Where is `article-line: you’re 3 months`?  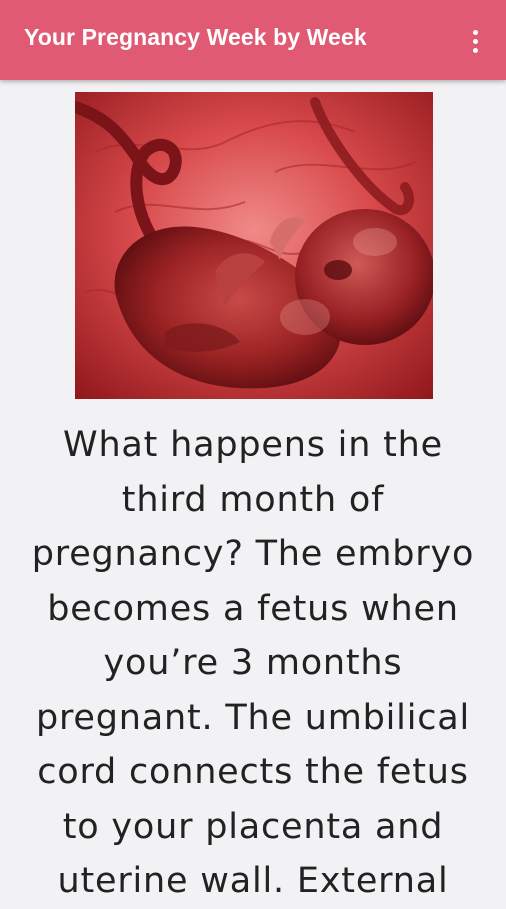
article-line: you’re 3 months is located at coordinates (253, 663).